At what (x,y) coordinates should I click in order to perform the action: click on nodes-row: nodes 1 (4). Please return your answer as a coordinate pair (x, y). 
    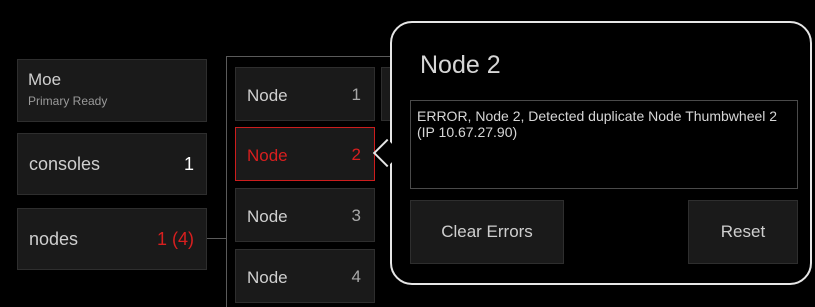
    Looking at the image, I should click on (112, 239).